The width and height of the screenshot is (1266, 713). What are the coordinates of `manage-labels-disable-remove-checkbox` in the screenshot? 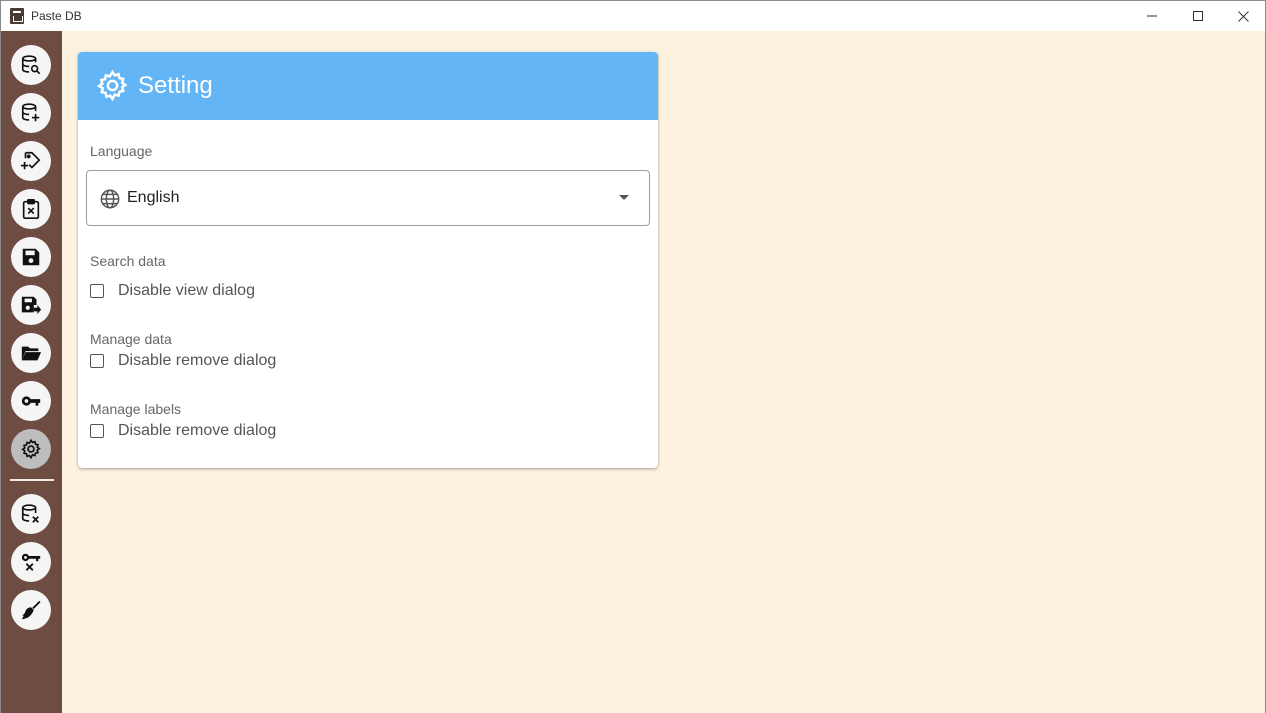 It's located at (97, 431).